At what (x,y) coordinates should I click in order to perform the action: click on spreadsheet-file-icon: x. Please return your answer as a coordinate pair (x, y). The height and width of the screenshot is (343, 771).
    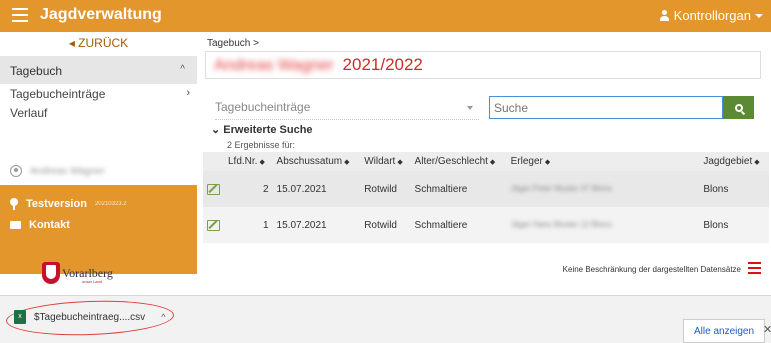
    Looking at the image, I should click on (20, 317).